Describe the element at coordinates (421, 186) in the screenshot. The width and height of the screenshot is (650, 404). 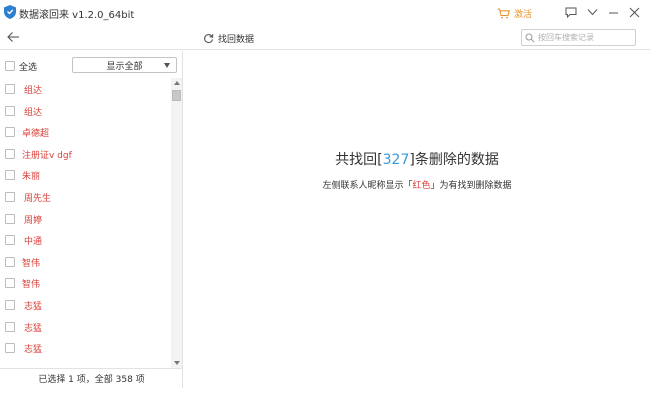
I see `hint-red-word: 红色` at that location.